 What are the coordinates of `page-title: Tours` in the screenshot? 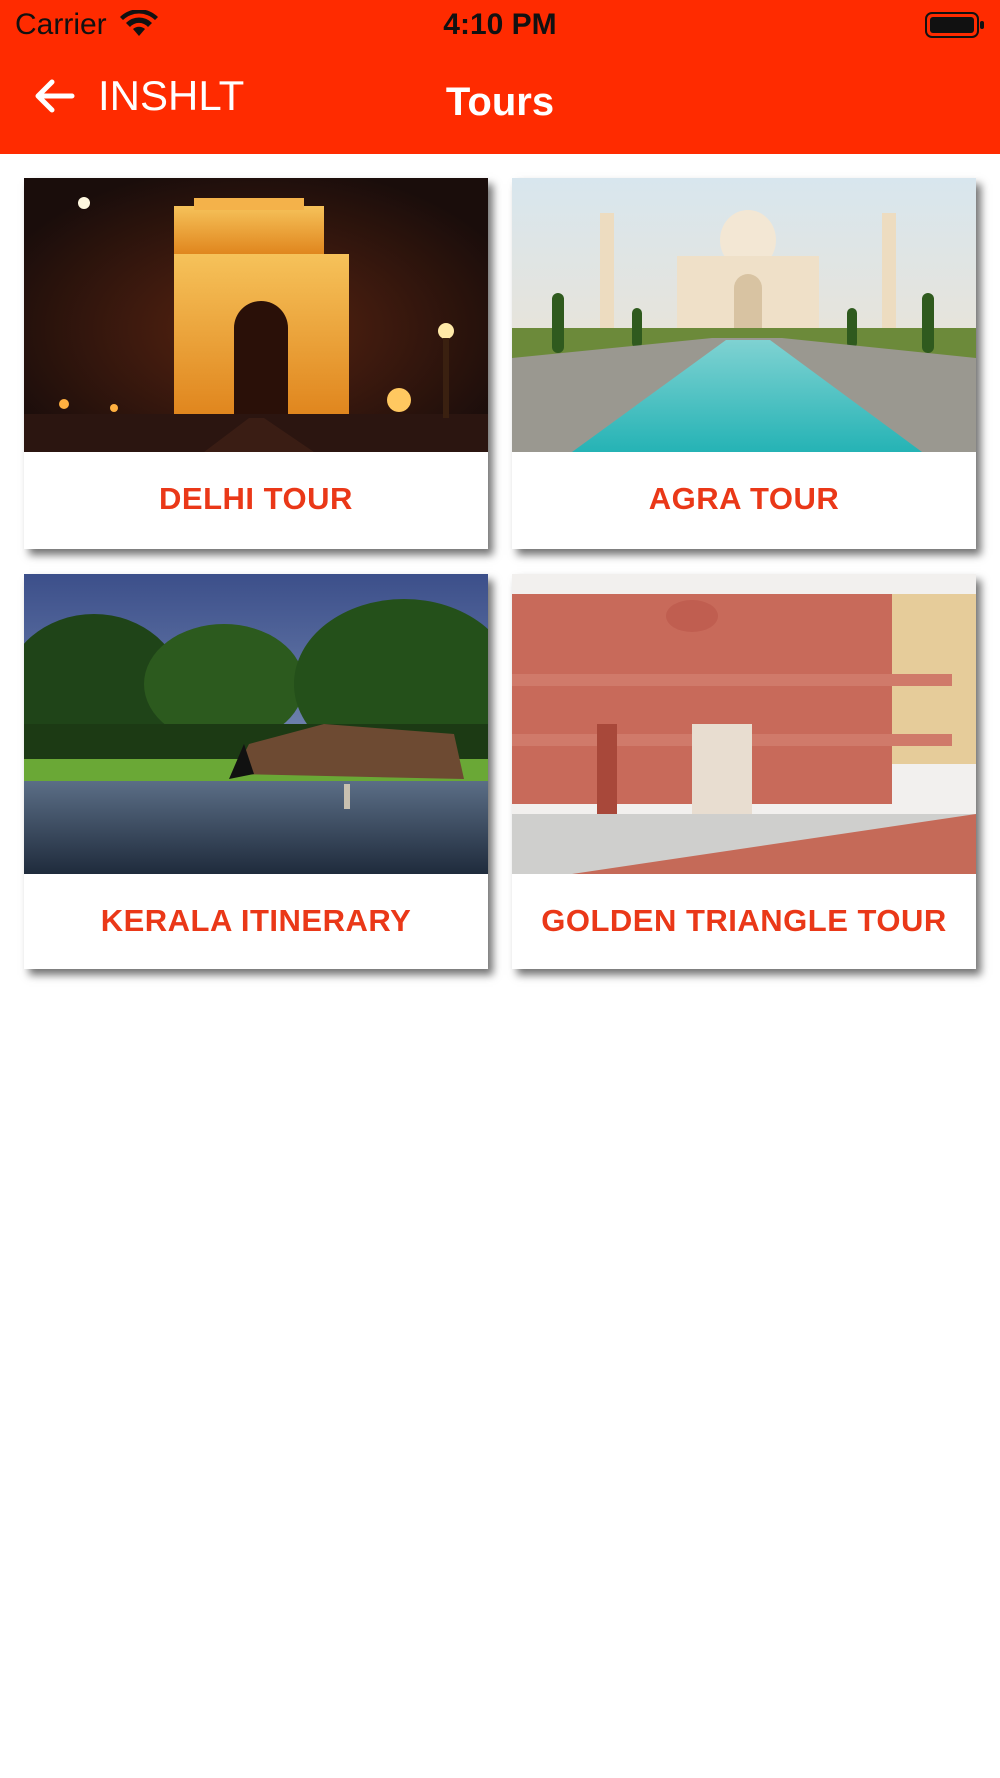 It's located at (500, 102).